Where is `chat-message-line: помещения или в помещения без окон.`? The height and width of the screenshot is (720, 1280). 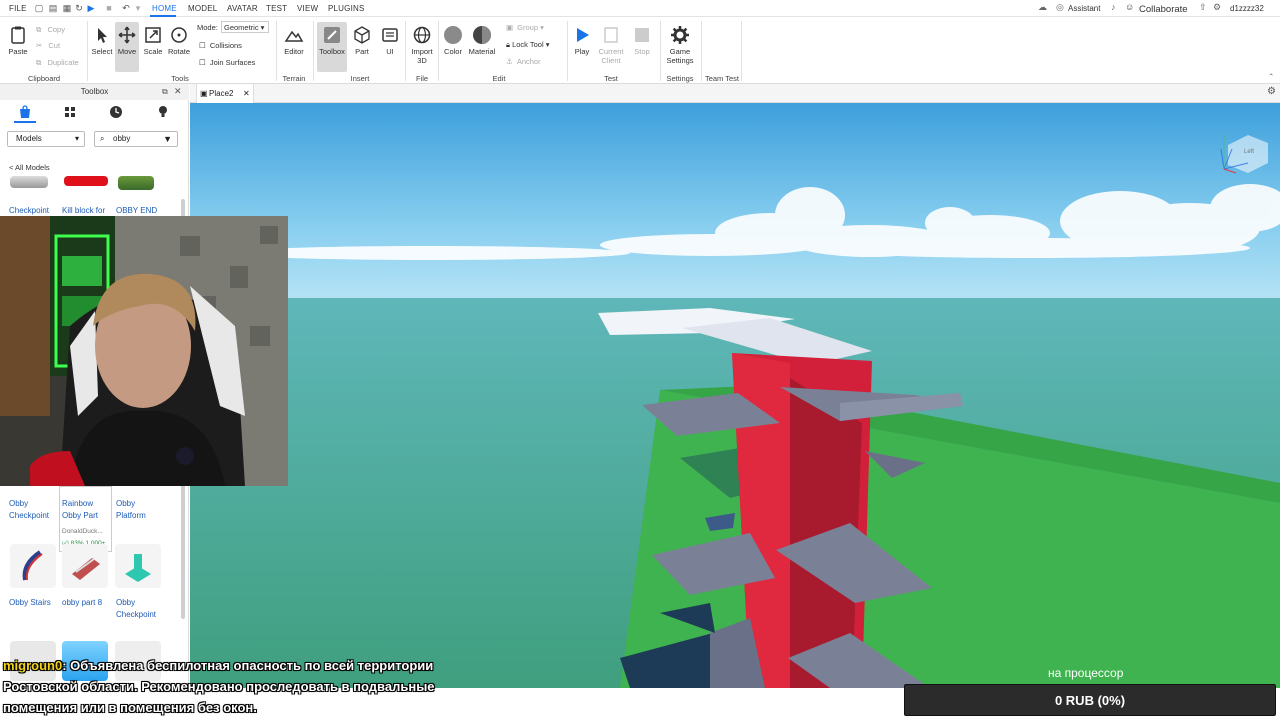
chat-message-line: помещения или в помещения без окон. is located at coordinates (130, 707).